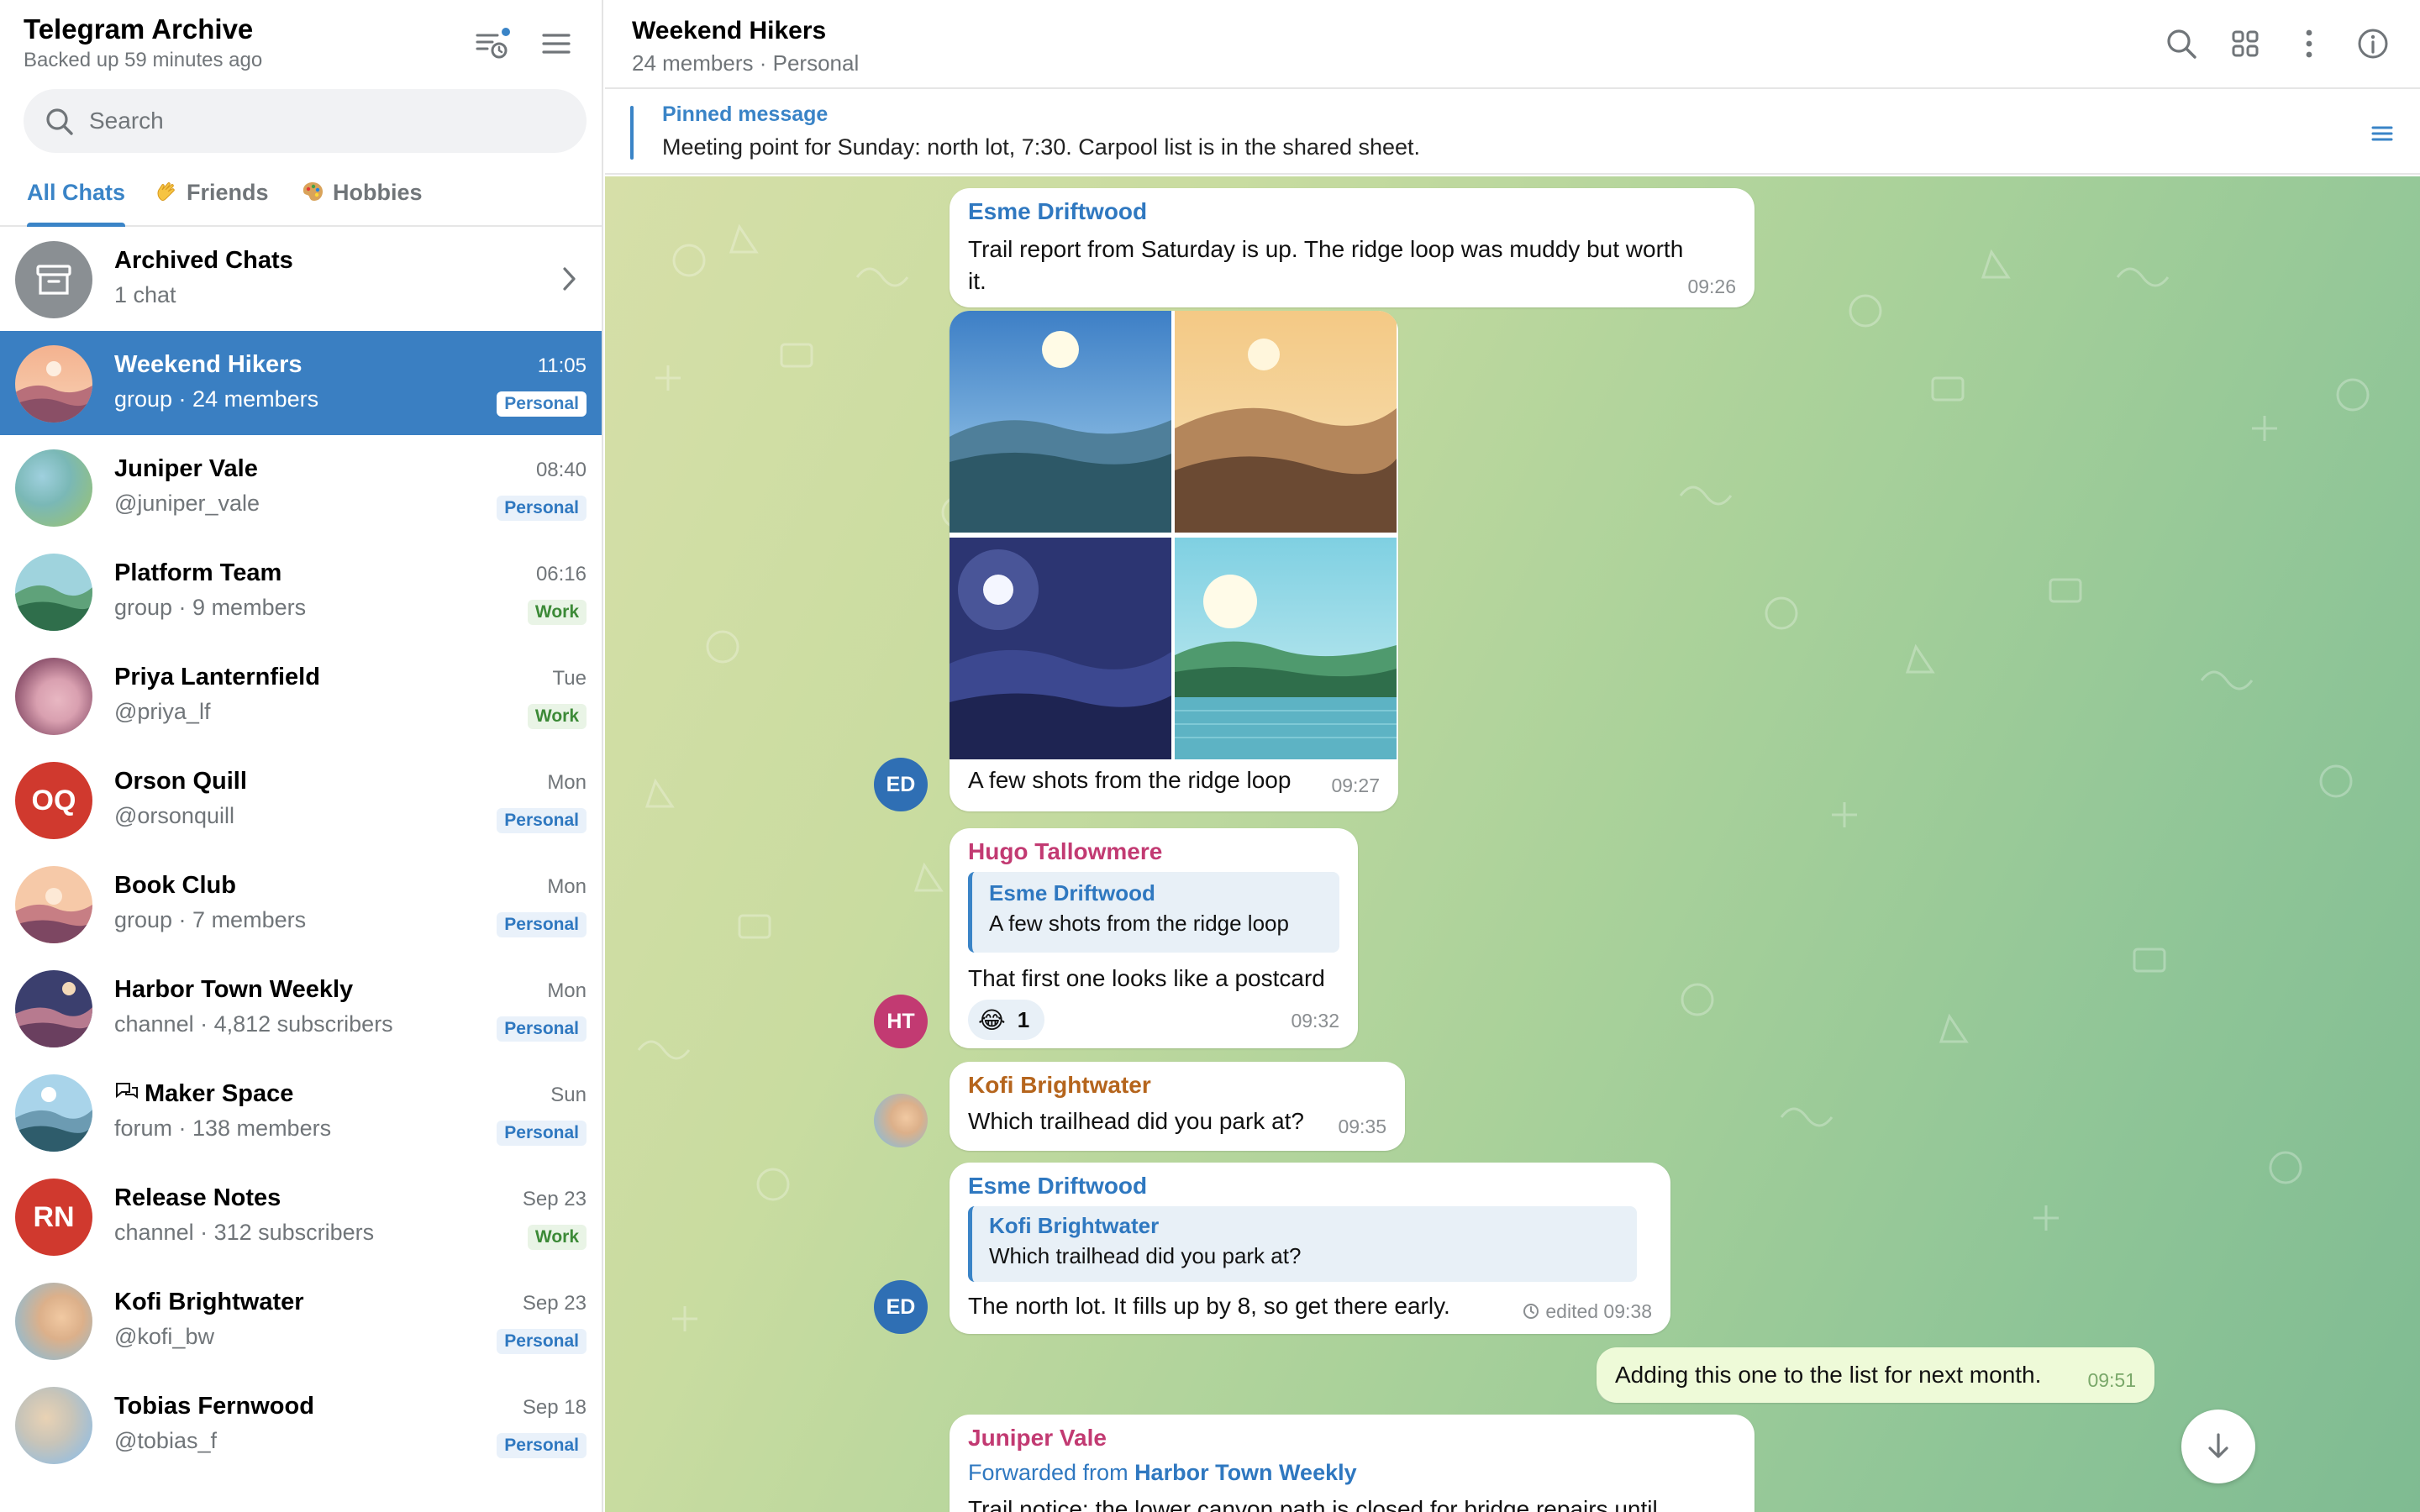 The width and height of the screenshot is (2420, 1512). What do you see at coordinates (362, 203) in the screenshot?
I see `tab-hobbies: Hobbies` at bounding box center [362, 203].